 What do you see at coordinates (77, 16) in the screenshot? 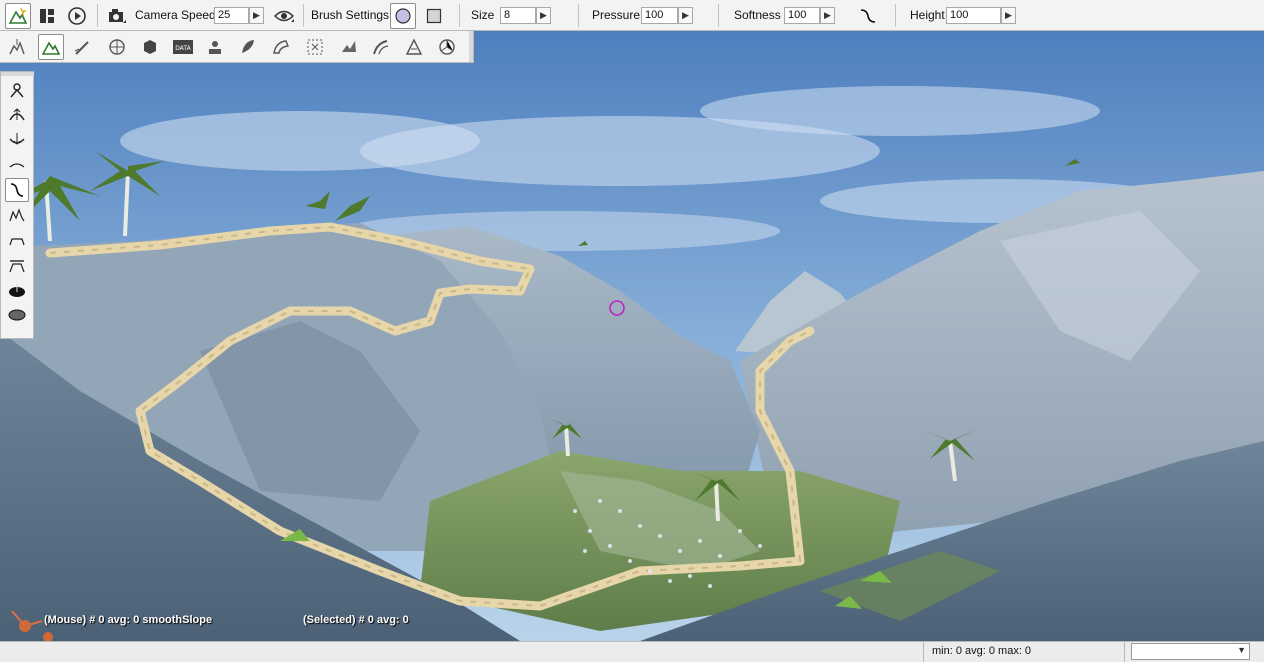
I see `play-game-icon` at bounding box center [77, 16].